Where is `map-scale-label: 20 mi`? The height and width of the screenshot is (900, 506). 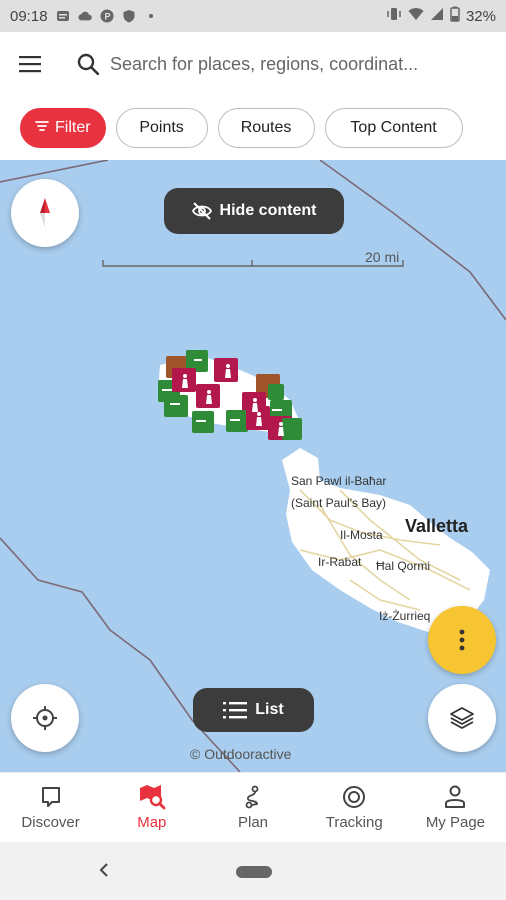 map-scale-label: 20 mi is located at coordinates (382, 257).